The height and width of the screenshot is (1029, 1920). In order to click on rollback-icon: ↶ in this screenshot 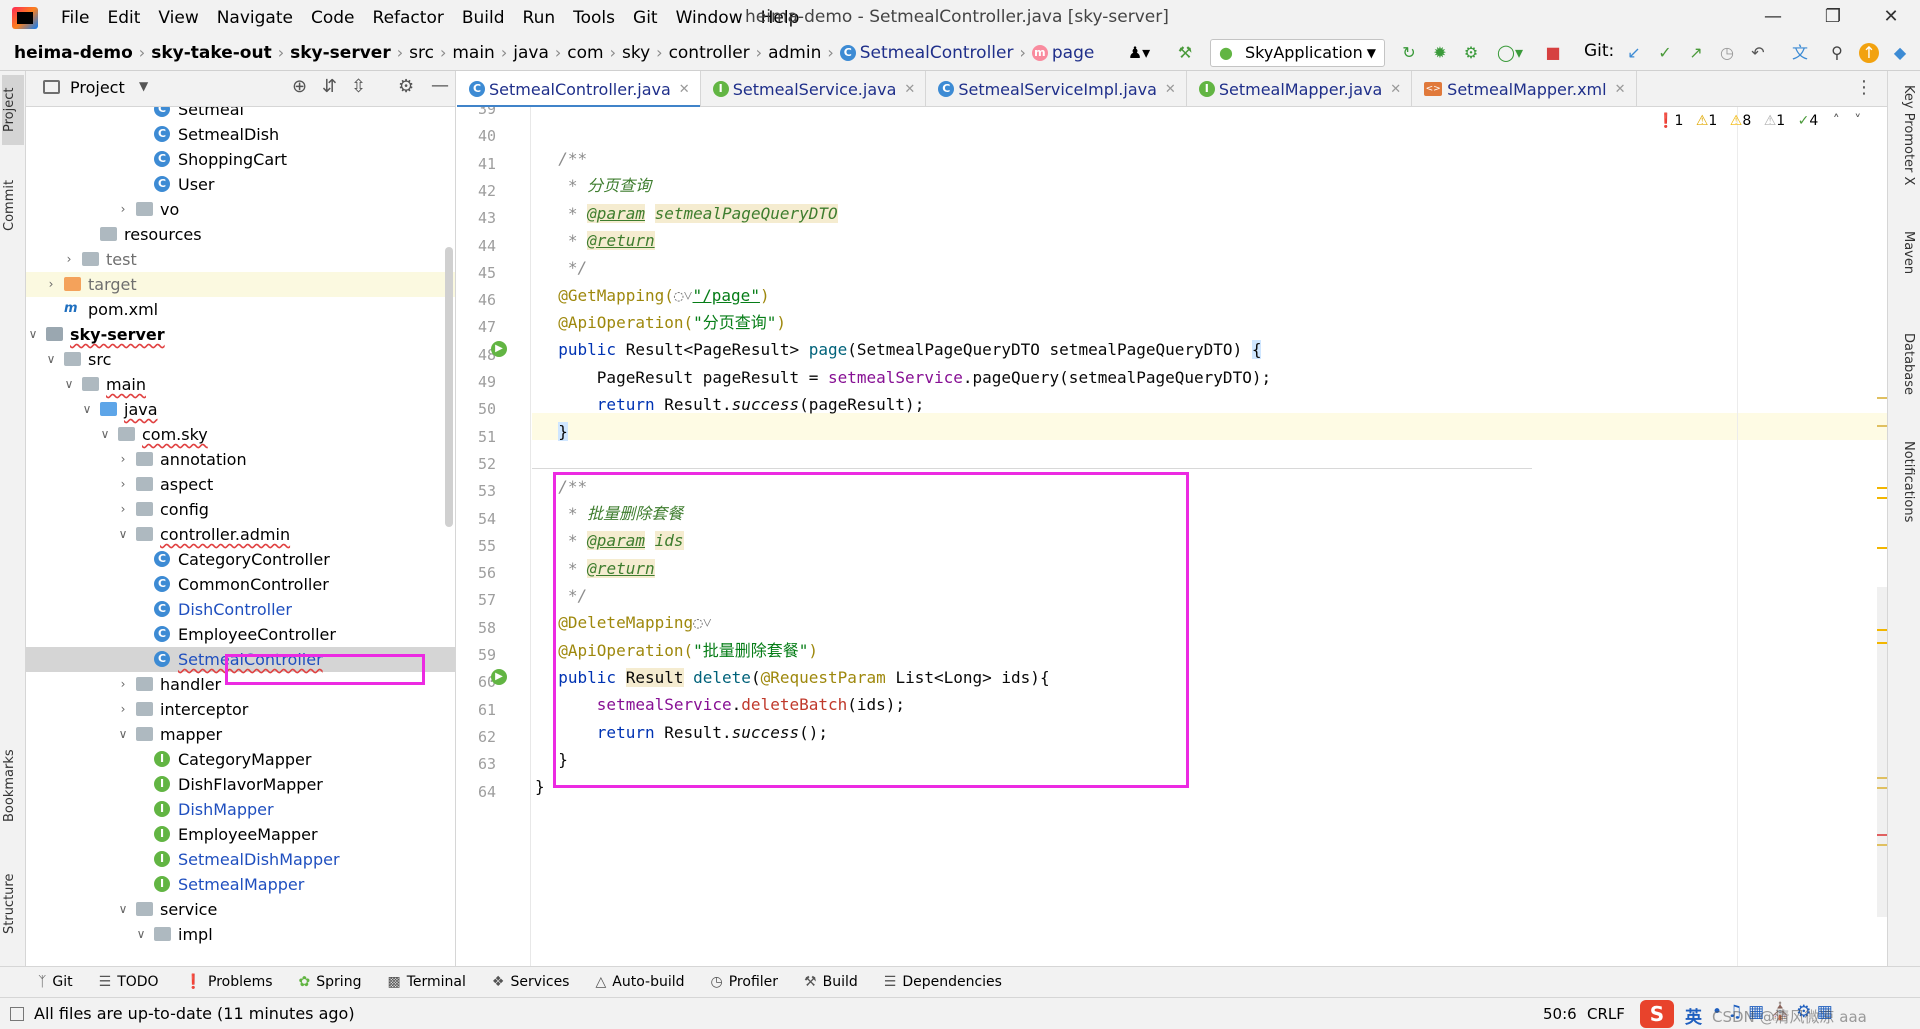, I will do `click(1758, 53)`.